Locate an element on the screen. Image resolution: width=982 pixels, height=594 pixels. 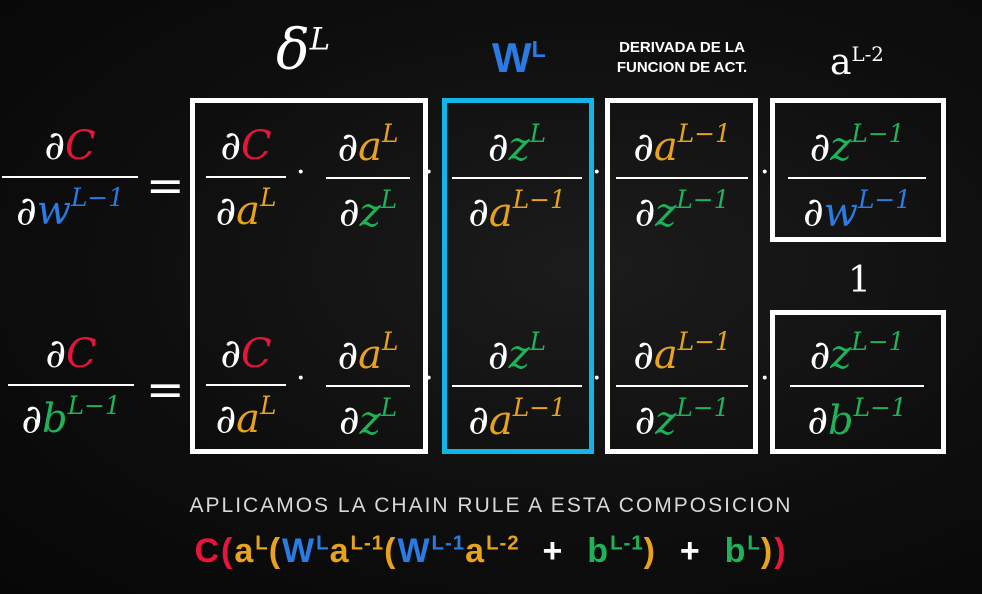
dz-db-fraction: ∂zL−1 ∂bL−1 is located at coordinates (857, 385).